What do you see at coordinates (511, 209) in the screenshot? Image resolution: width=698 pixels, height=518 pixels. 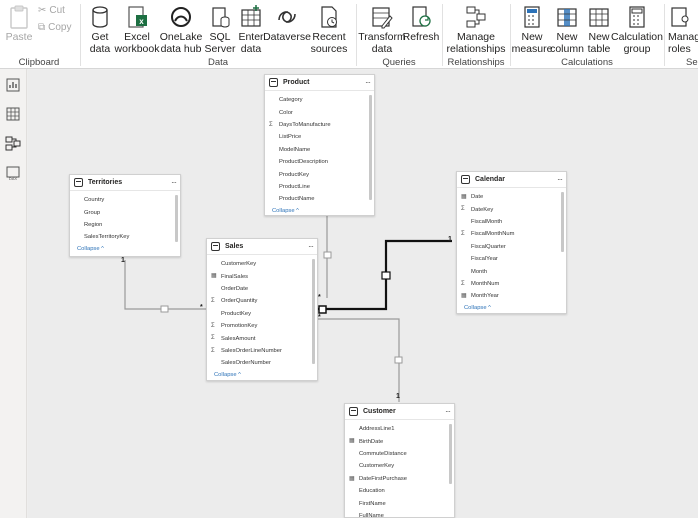 I see `field-datekey: Σ DateKey` at bounding box center [511, 209].